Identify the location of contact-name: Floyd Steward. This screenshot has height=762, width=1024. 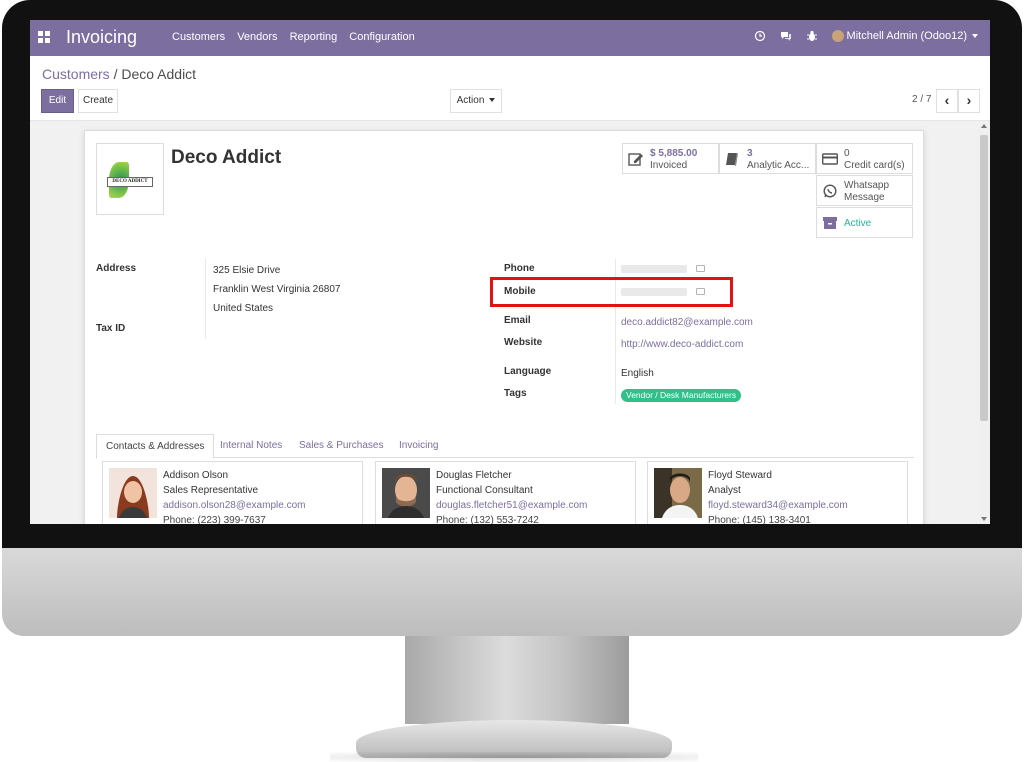
(740, 475).